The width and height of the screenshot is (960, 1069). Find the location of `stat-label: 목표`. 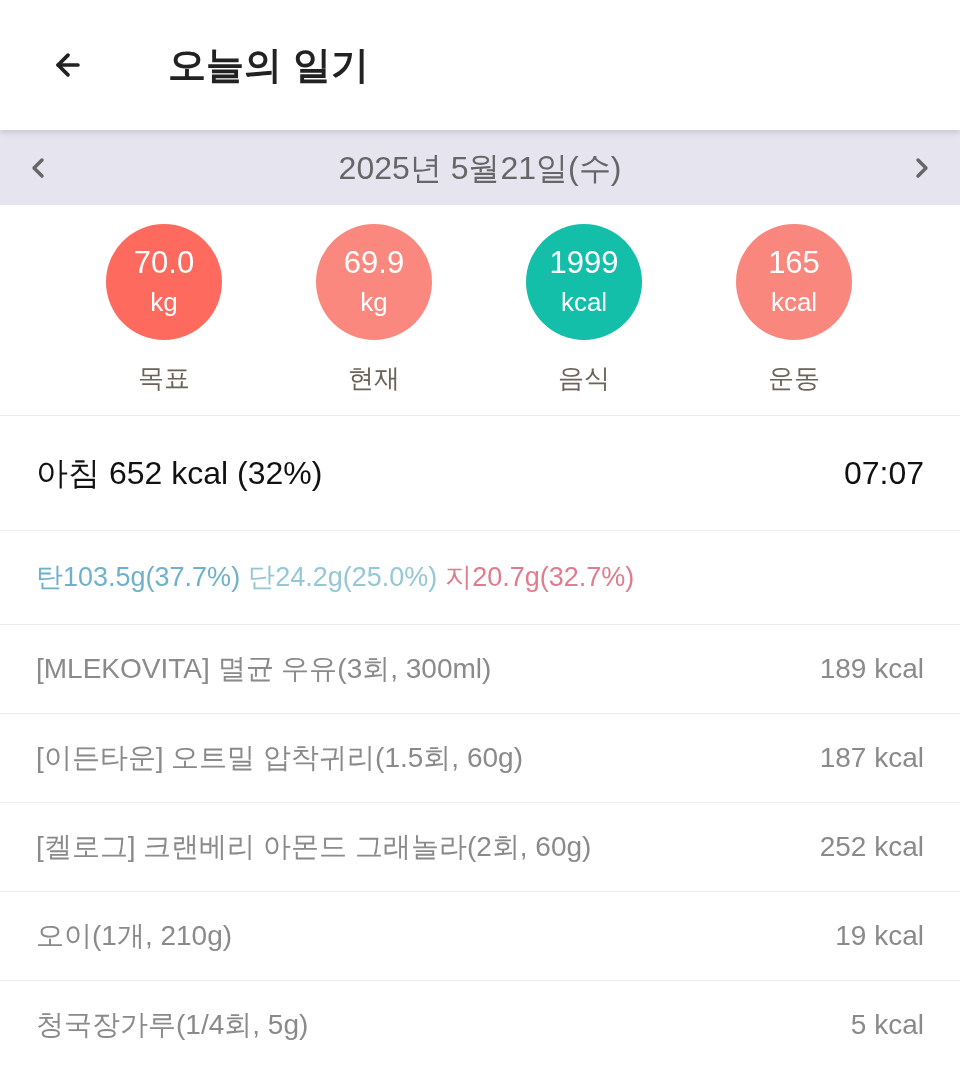

stat-label: 목표 is located at coordinates (164, 378).